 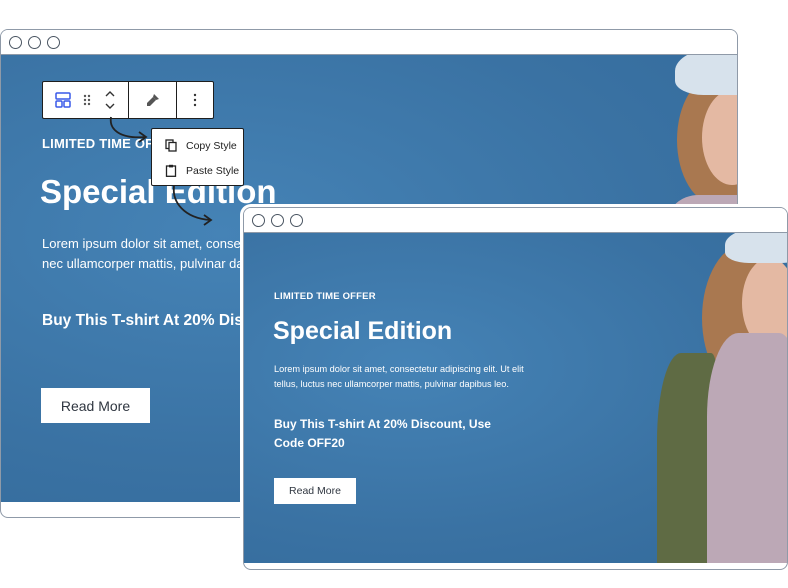 I want to click on drag-handle-icon, so click(x=87, y=100).